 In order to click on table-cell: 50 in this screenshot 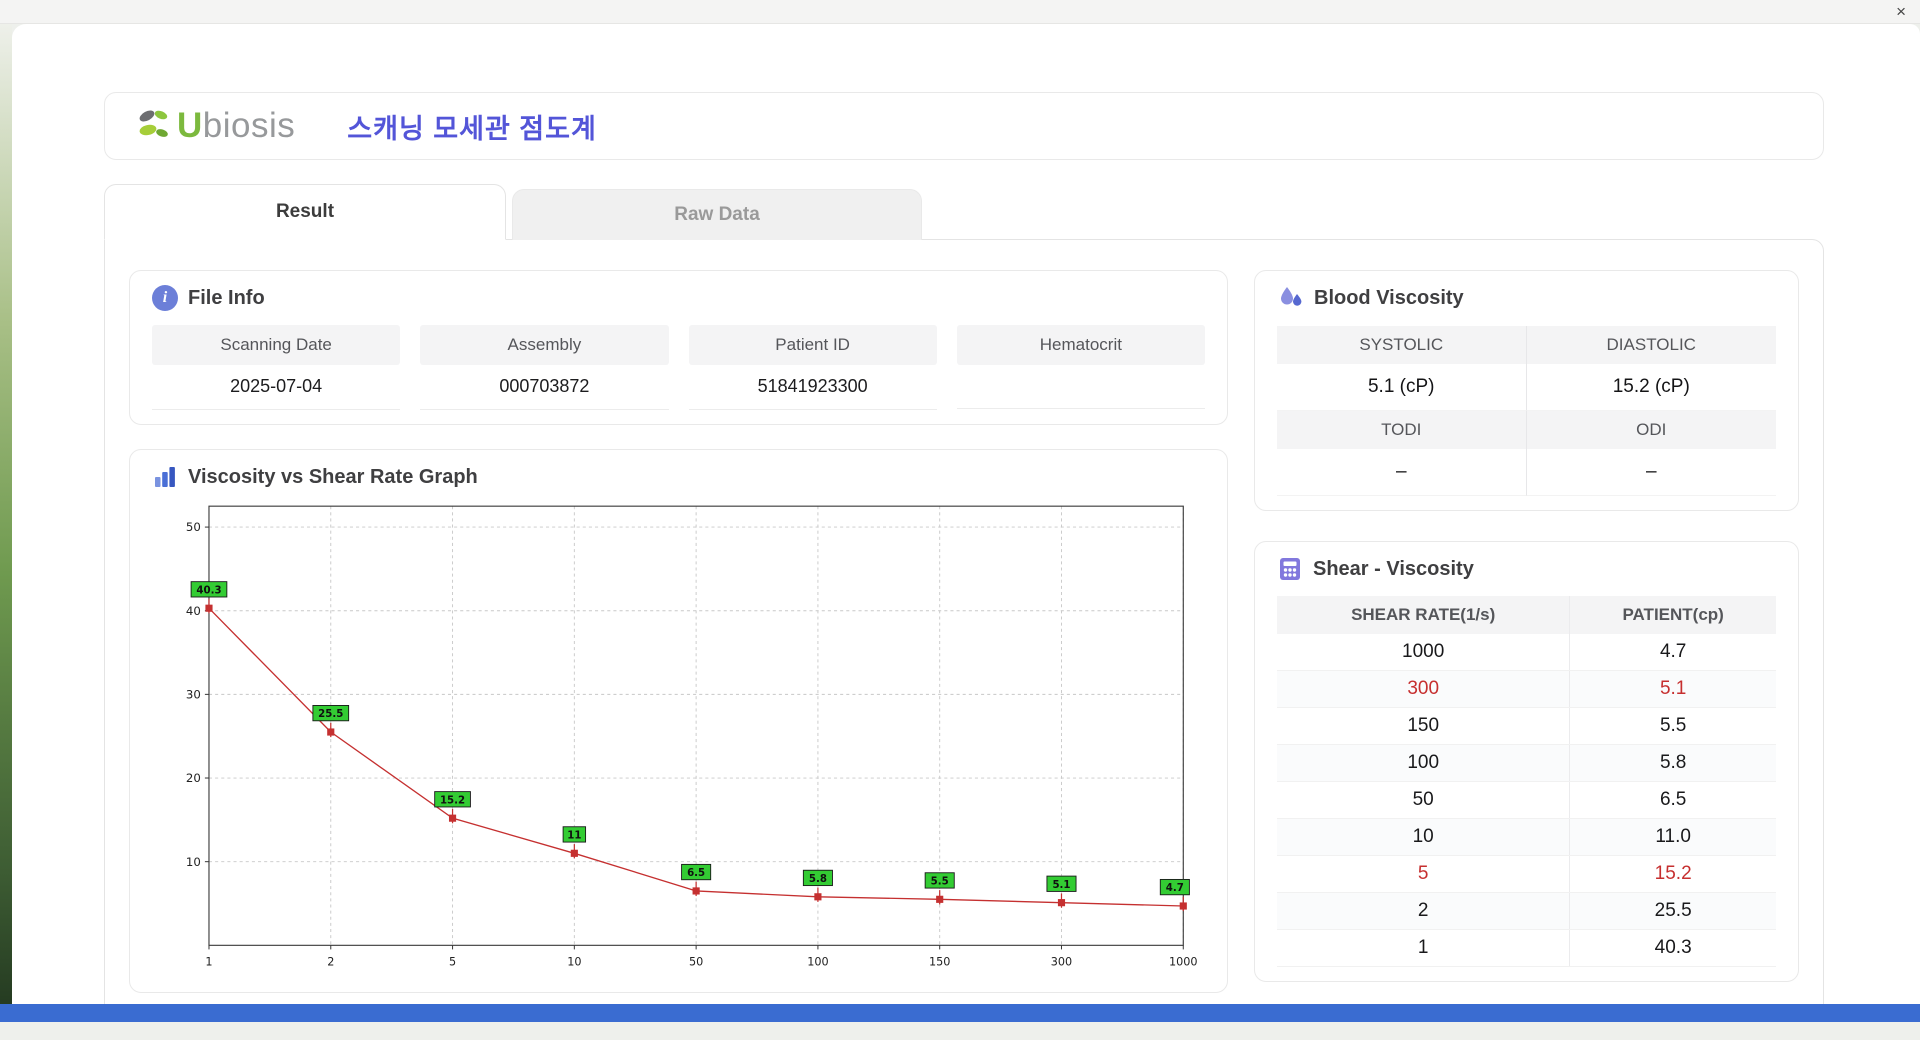, I will do `click(1424, 800)`.